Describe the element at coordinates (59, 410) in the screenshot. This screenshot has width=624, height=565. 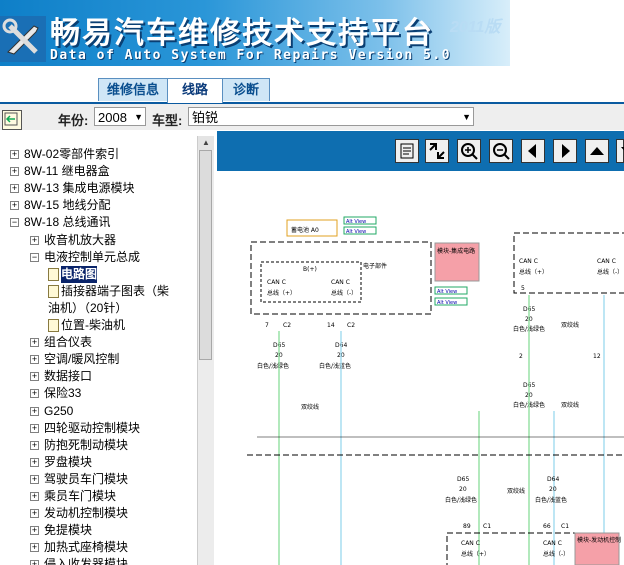
I see `tree-item-label: G250` at that location.